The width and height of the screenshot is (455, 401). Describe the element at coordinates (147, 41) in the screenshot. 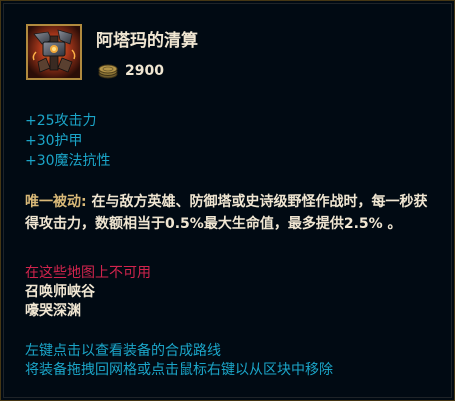

I see `item-name: 阿塔玛的清算` at that location.